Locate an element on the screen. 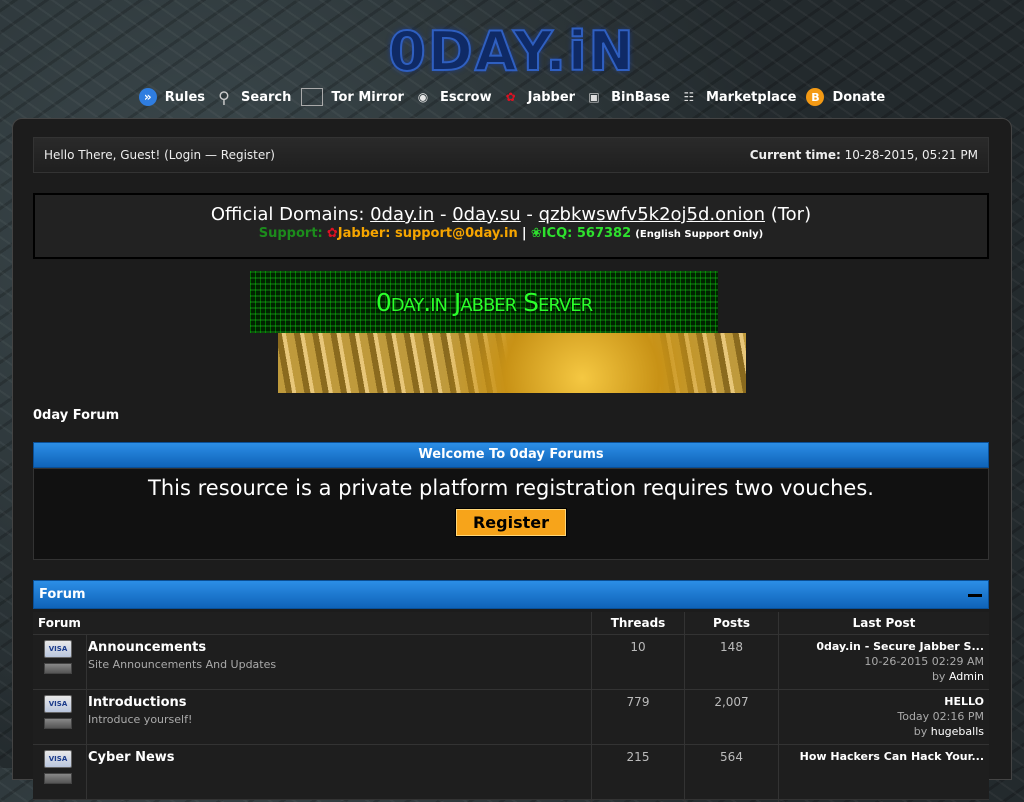 The width and height of the screenshot is (1024, 802). last-post-date: 10-26-2015 02:29 AM is located at coordinates (924, 661).